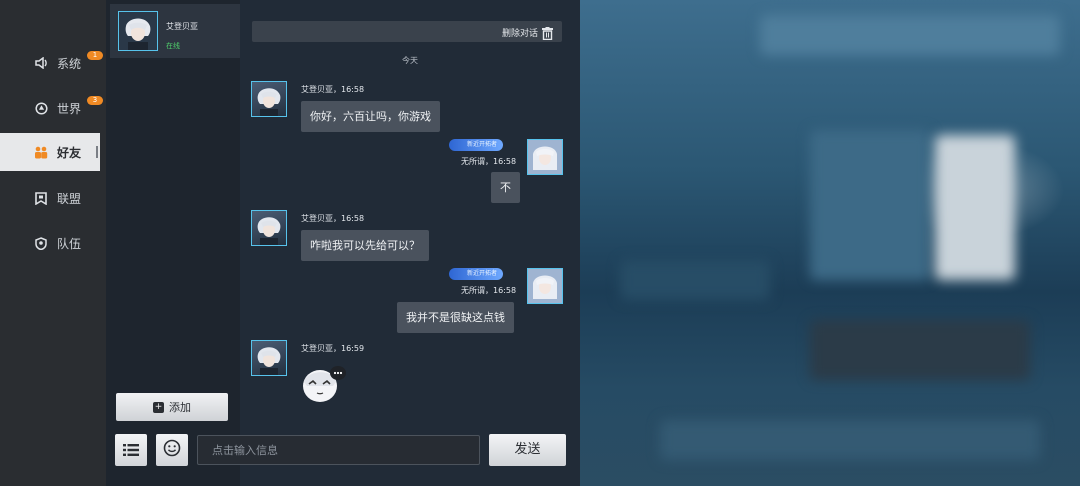  I want to click on message-bubble: 你好，六百让吗，你游戏, so click(370, 116).